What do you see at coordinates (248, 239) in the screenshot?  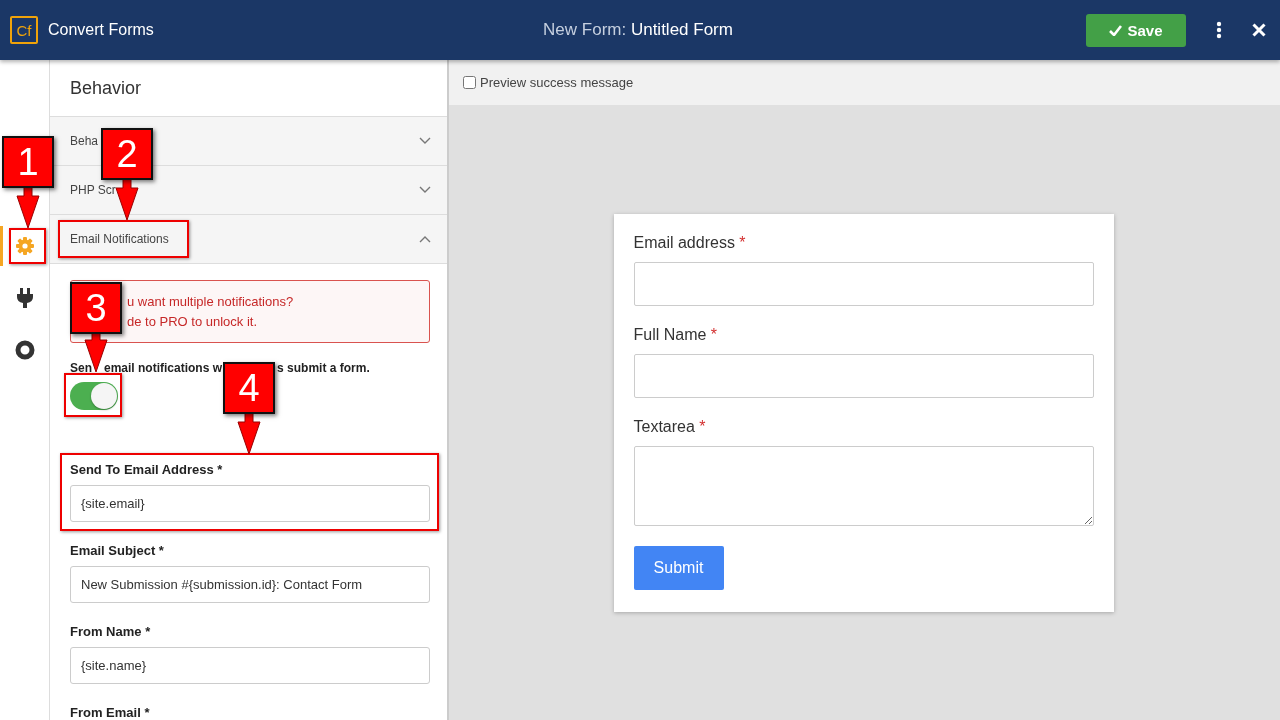 I see `accordion-header: Email Notifications` at bounding box center [248, 239].